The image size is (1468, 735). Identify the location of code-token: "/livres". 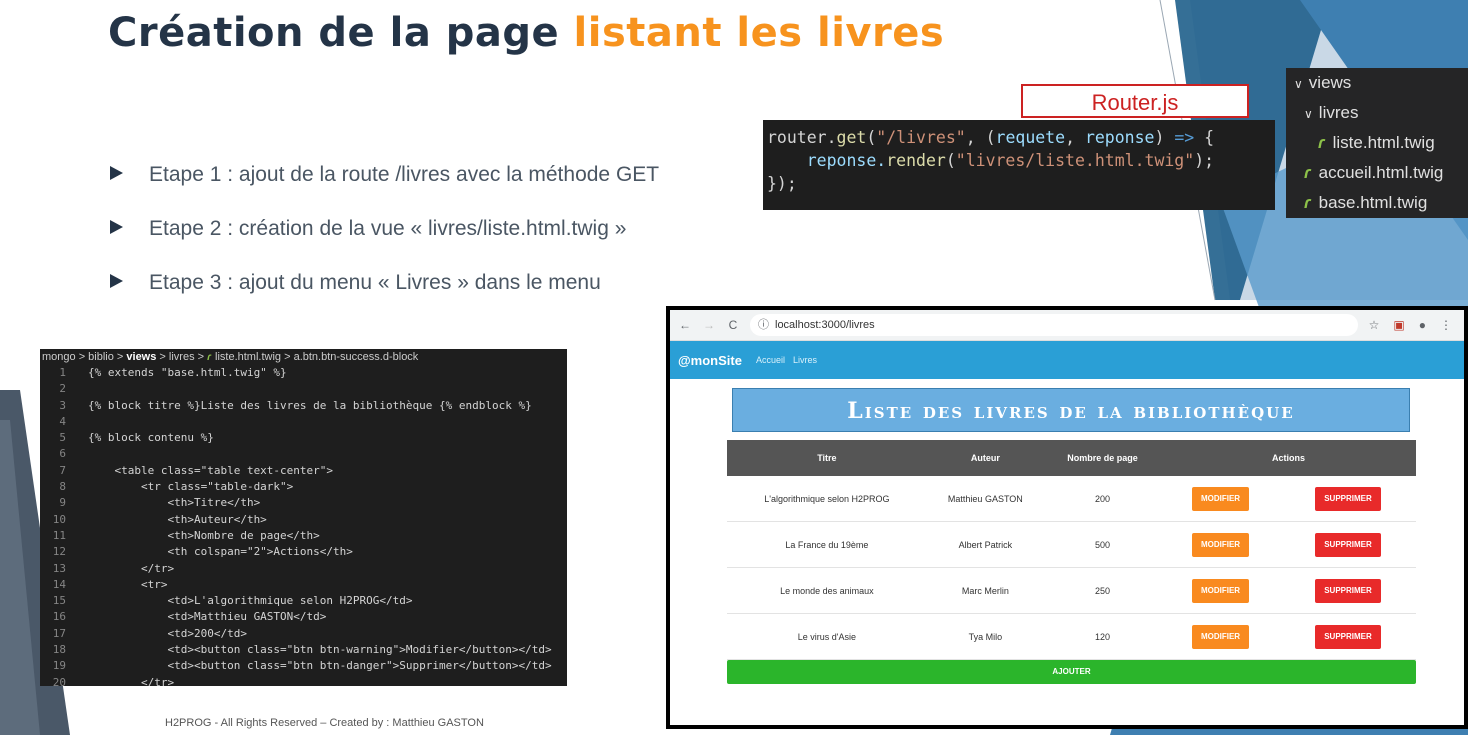
(921, 137).